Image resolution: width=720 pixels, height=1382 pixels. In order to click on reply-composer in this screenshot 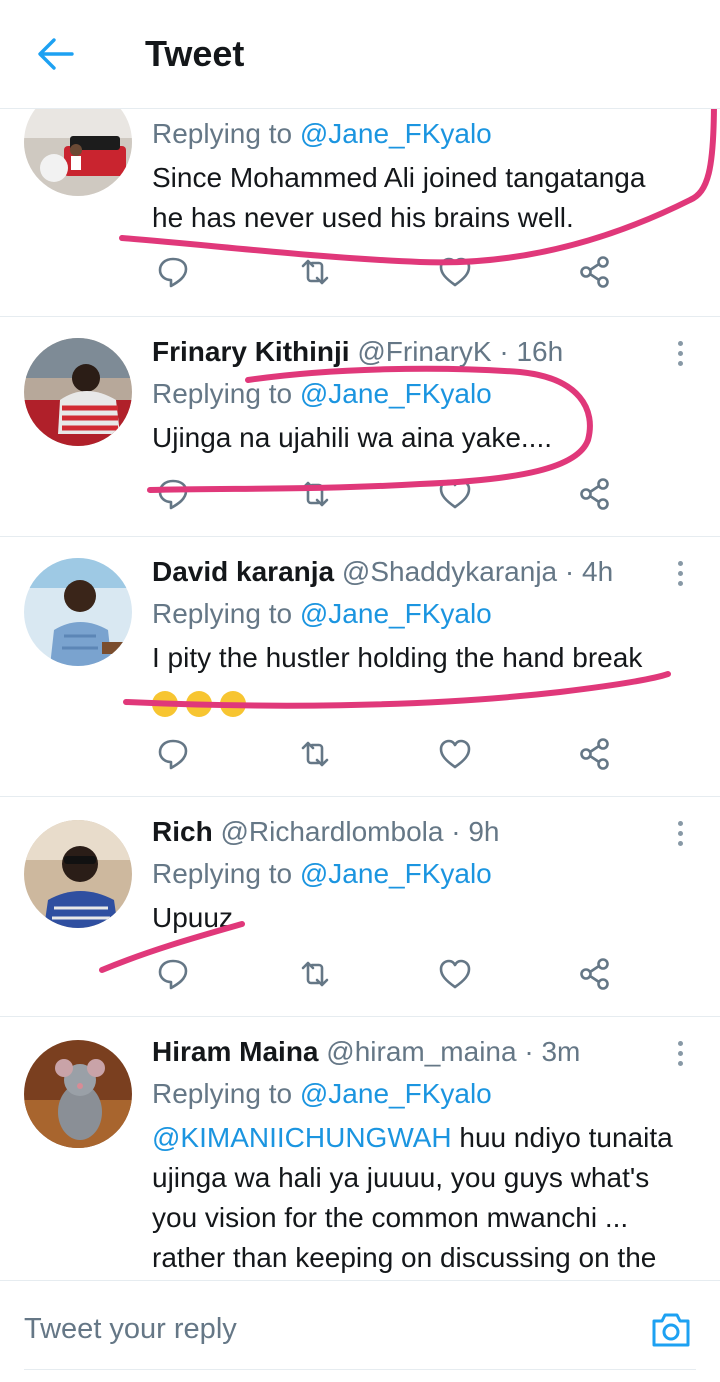, I will do `click(360, 1331)`.